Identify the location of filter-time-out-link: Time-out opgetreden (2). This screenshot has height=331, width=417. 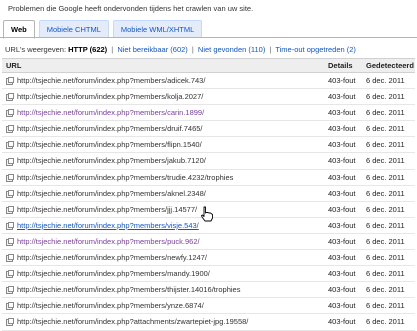
(315, 49).